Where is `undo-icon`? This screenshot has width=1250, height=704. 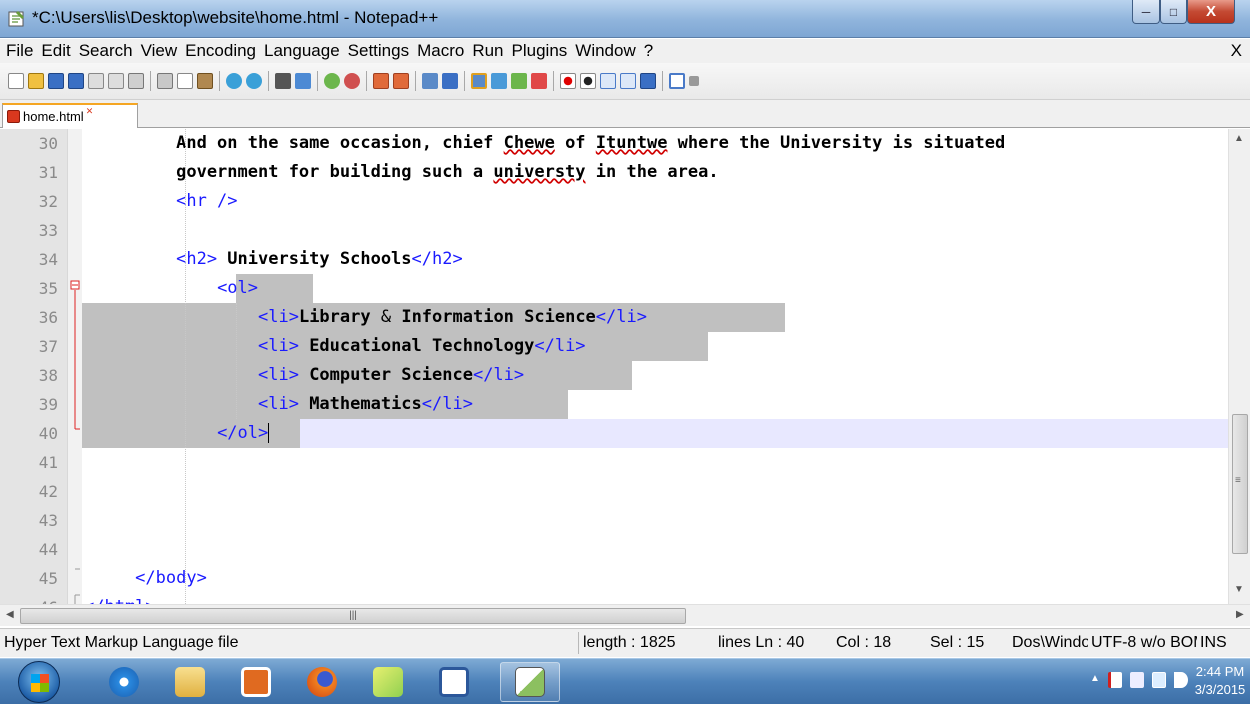 undo-icon is located at coordinates (234, 81).